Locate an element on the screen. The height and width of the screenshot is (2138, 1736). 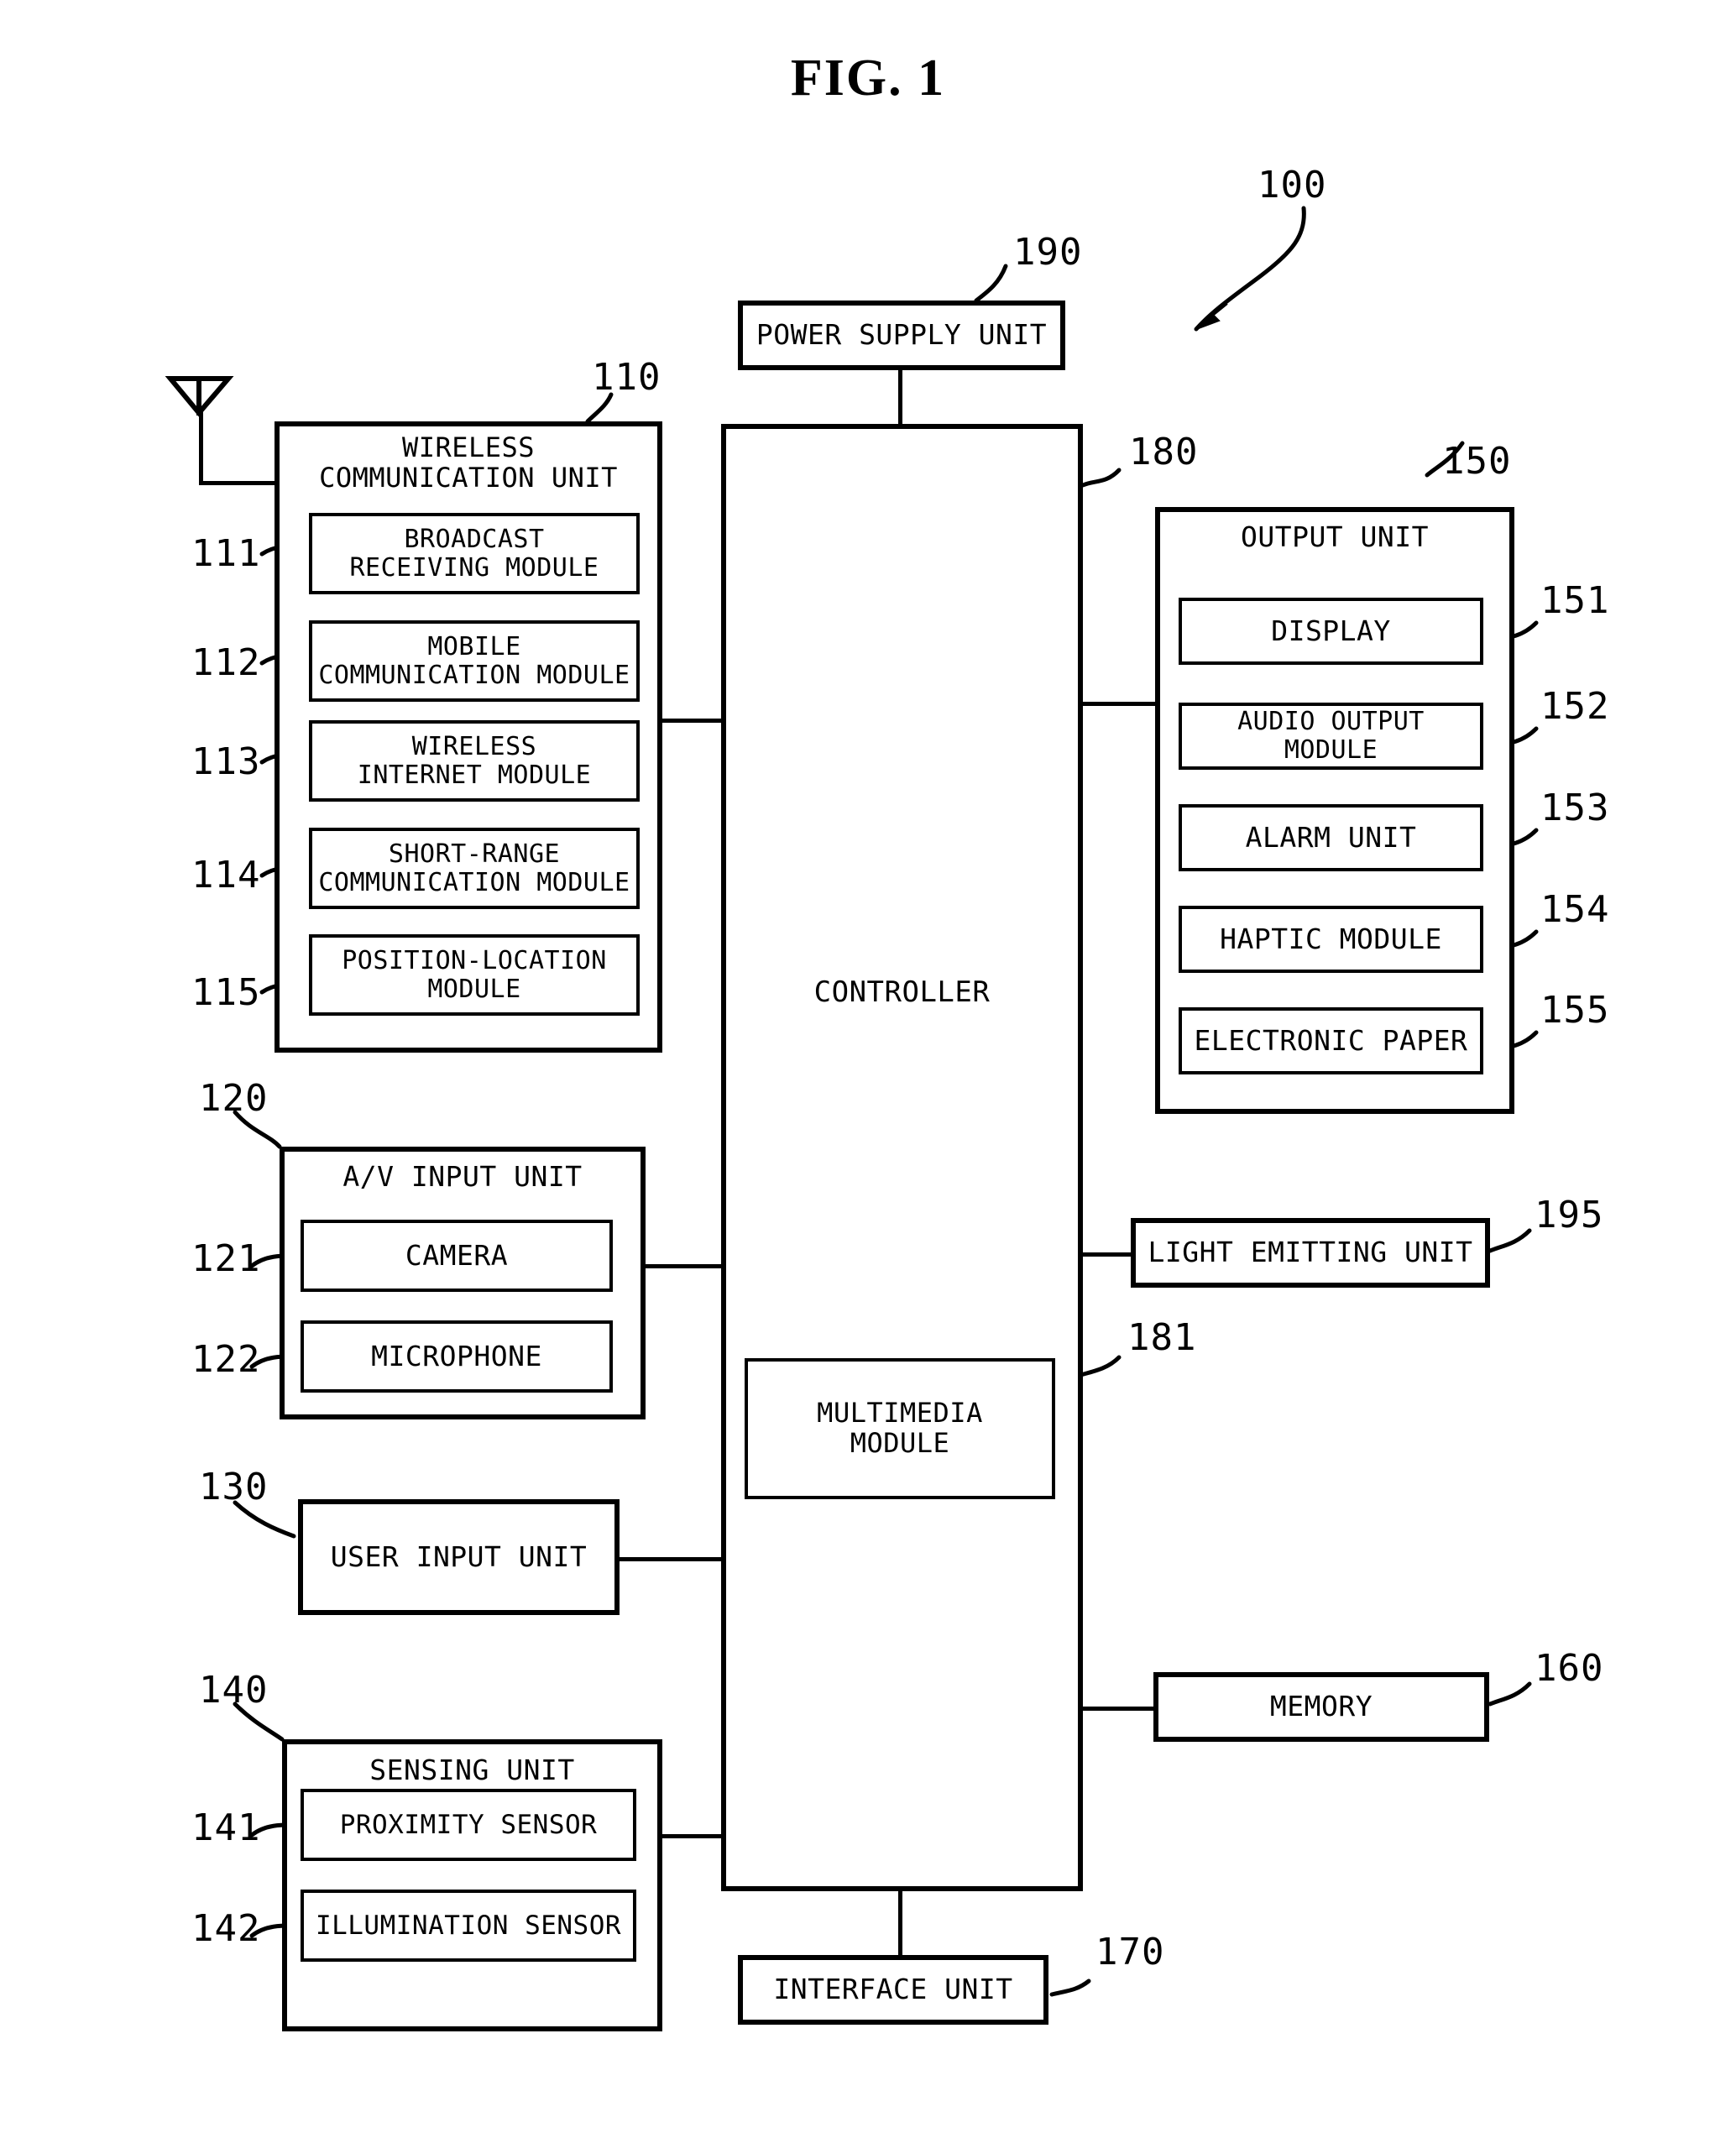
position-location-module-line2: MODULE is located at coordinates (474, 989).